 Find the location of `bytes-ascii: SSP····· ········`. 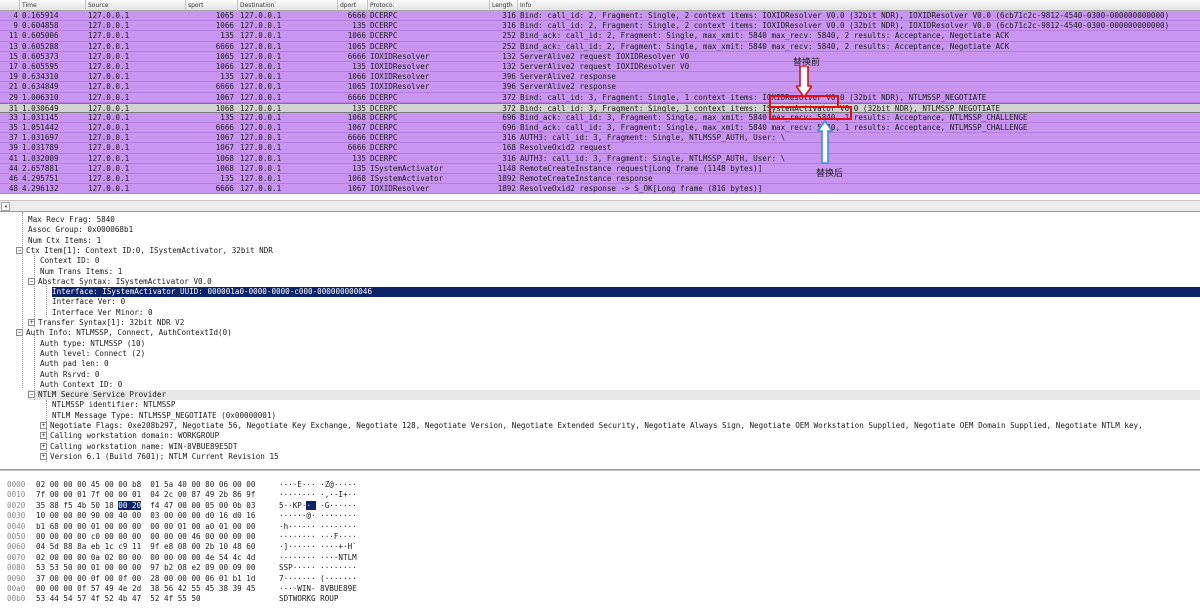

bytes-ascii: SSP····· ········ is located at coordinates (318, 568).